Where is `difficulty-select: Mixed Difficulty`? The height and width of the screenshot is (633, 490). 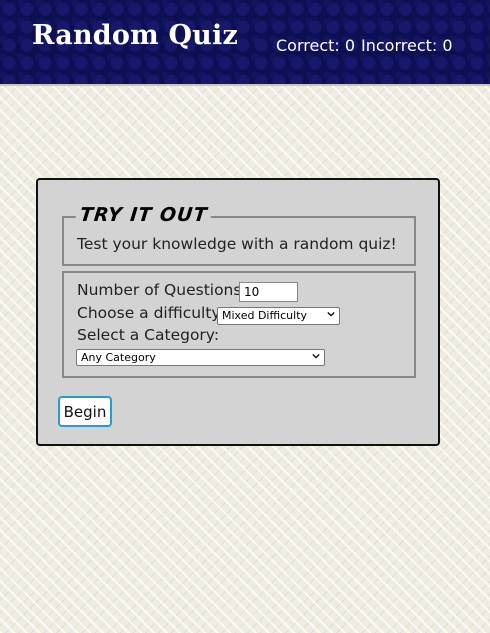
difficulty-select: Mixed Difficulty is located at coordinates (278, 316).